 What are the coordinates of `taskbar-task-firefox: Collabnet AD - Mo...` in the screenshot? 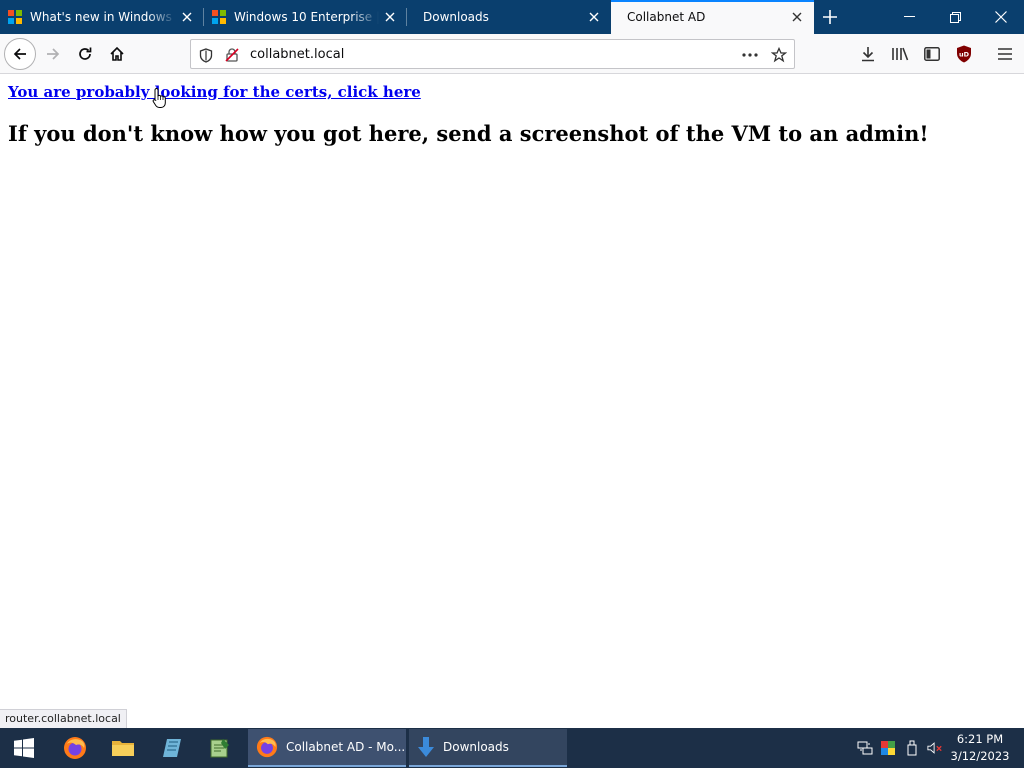 It's located at (327, 748).